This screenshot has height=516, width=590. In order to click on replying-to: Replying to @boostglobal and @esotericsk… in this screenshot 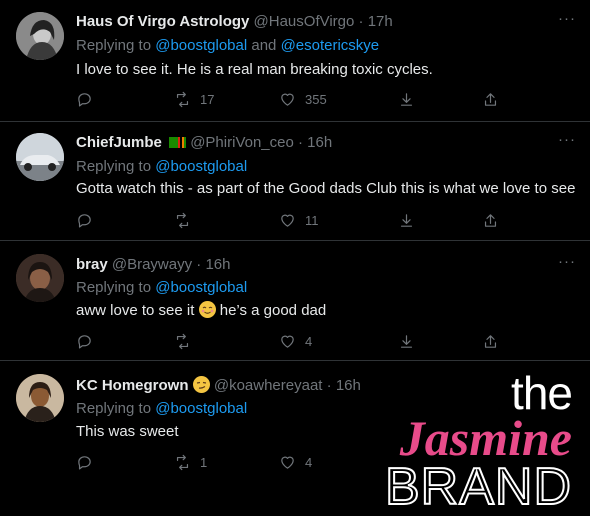, I will do `click(227, 45)`.